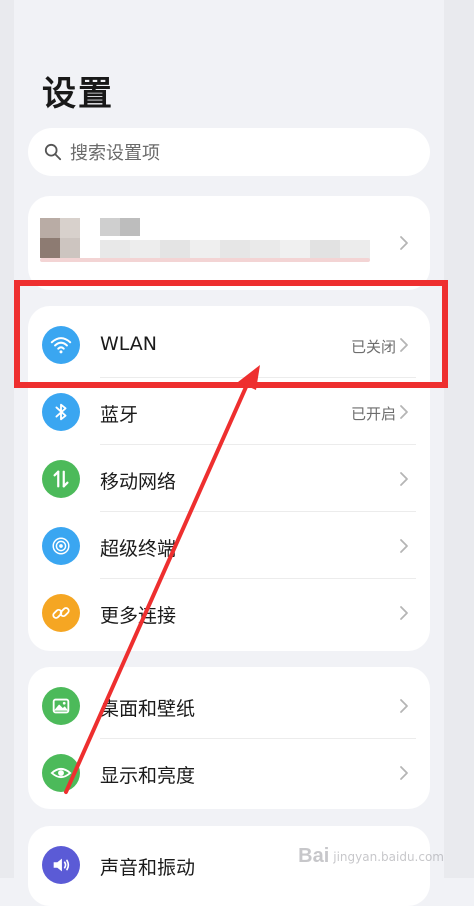 This screenshot has height=906, width=474. I want to click on highlight-box, so click(231, 334).